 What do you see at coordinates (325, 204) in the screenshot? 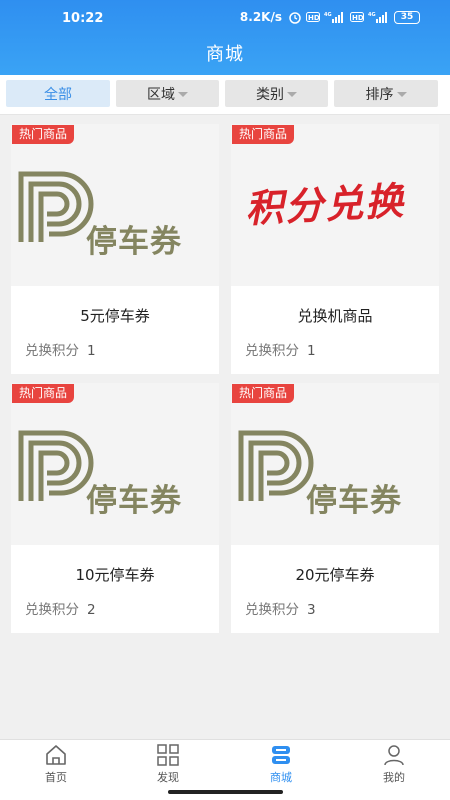
I see `product-image-text: 积分兑换` at bounding box center [325, 204].